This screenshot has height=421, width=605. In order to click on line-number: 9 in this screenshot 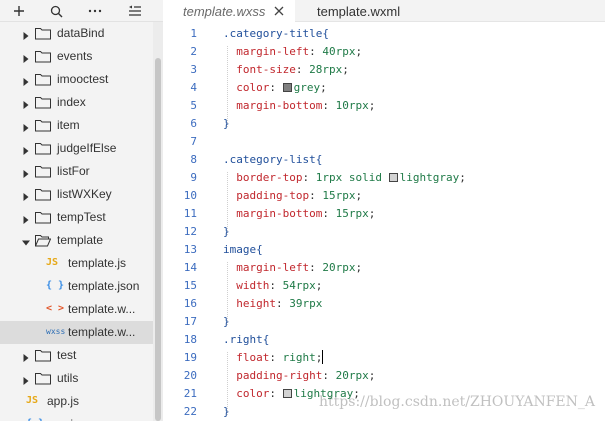, I will do `click(193, 177)`.